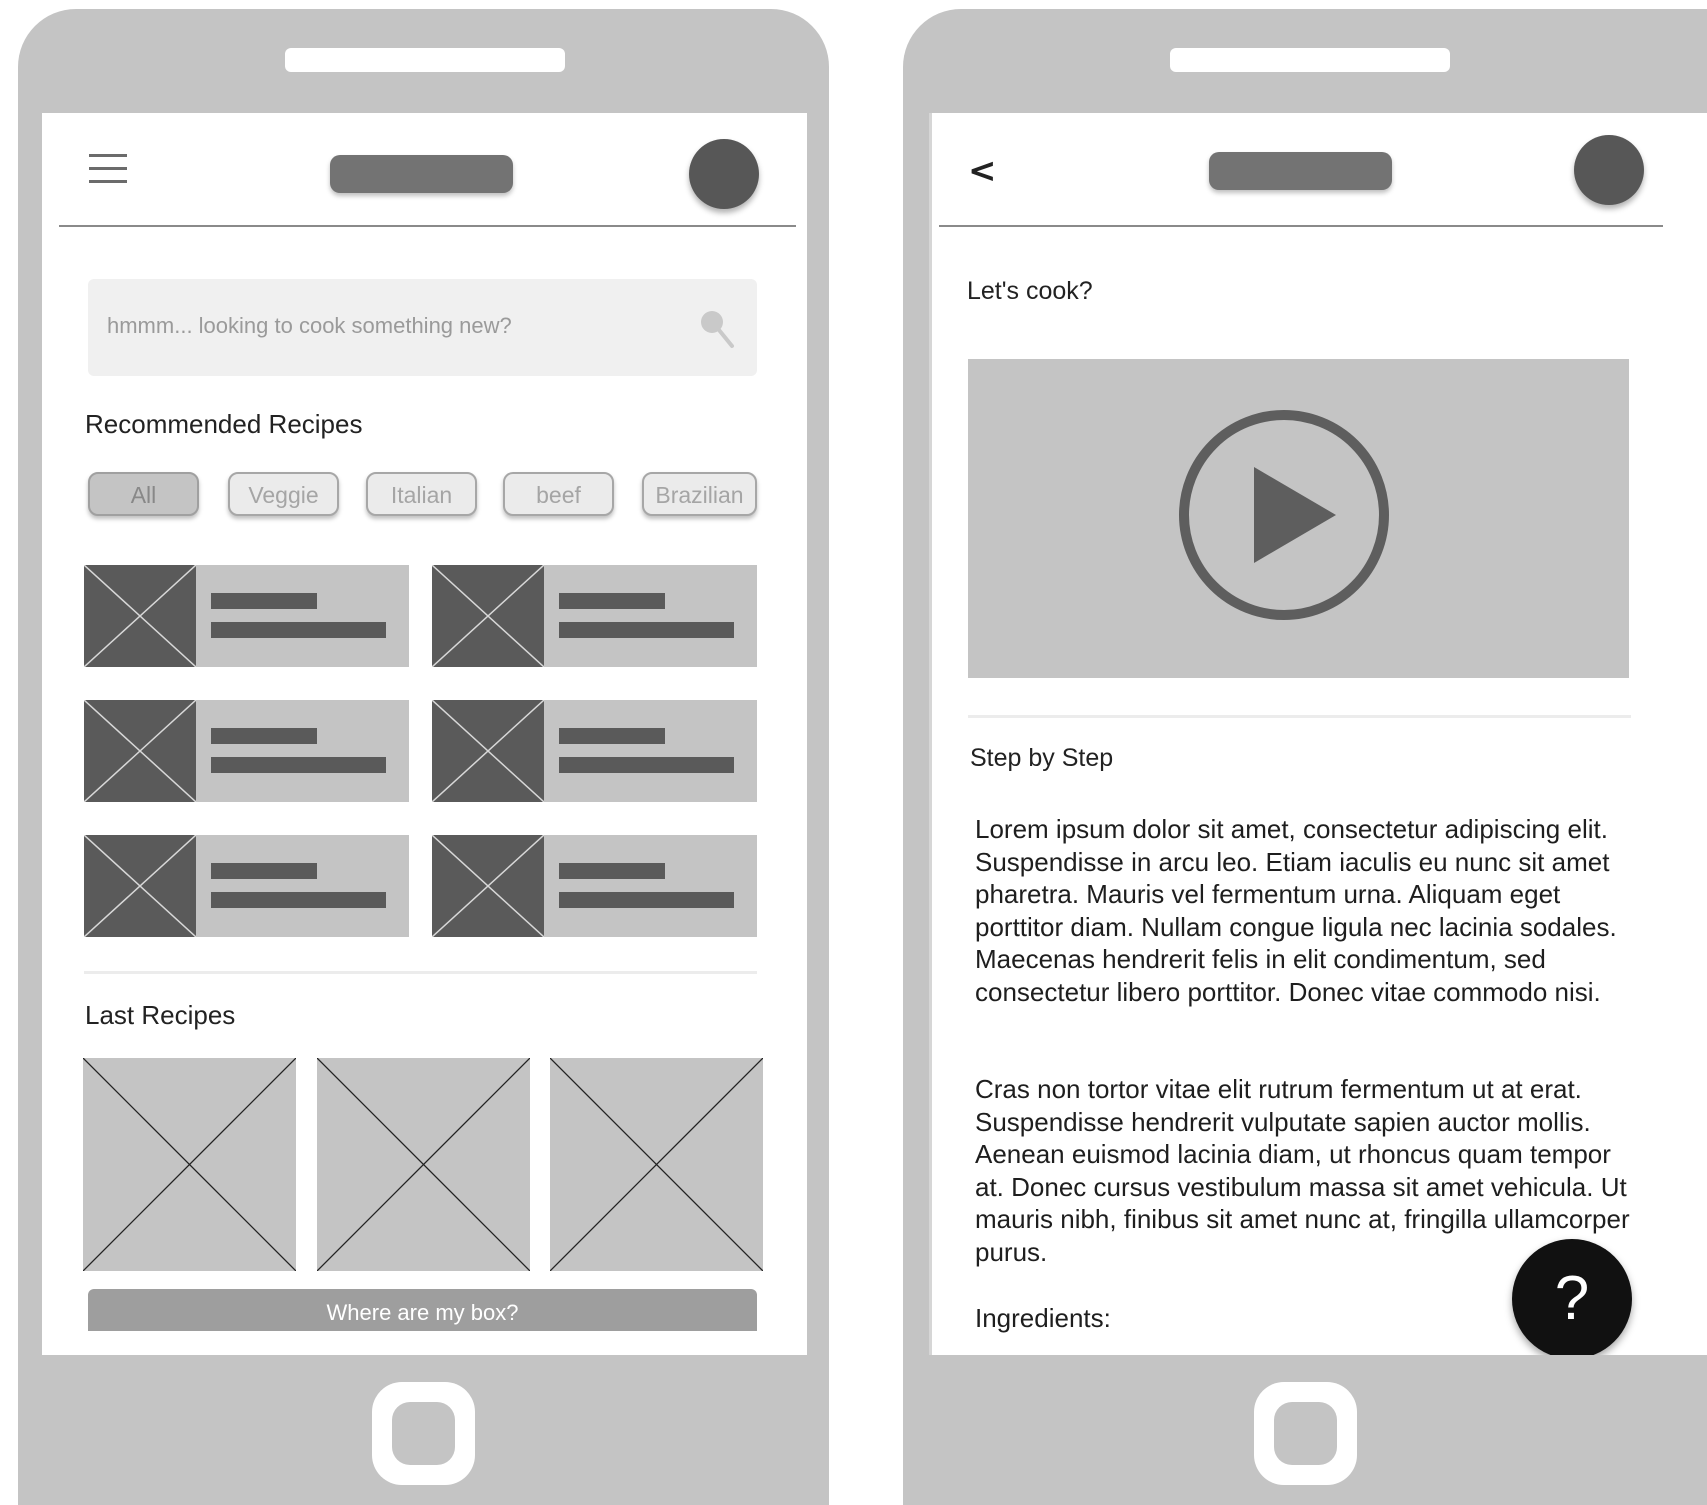 Image resolution: width=1707 pixels, height=1505 pixels. I want to click on help-button: ?, so click(1572, 1297).